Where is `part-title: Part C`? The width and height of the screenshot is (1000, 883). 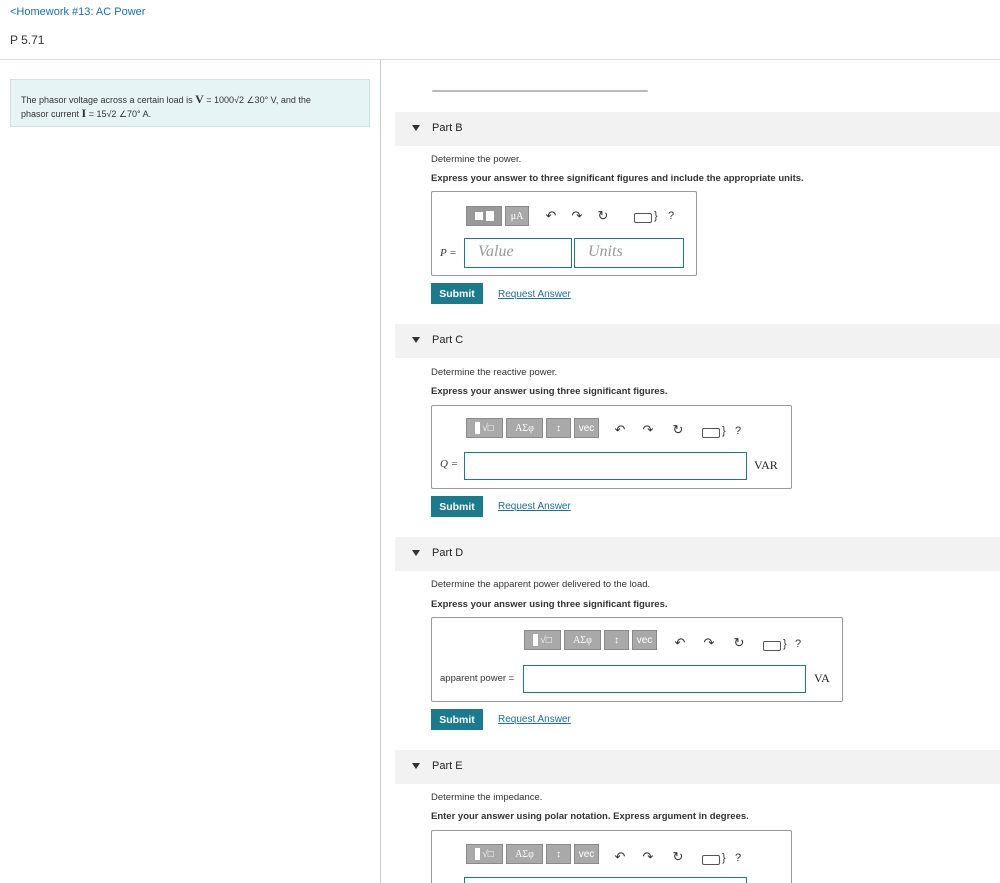
part-title: Part C is located at coordinates (448, 340).